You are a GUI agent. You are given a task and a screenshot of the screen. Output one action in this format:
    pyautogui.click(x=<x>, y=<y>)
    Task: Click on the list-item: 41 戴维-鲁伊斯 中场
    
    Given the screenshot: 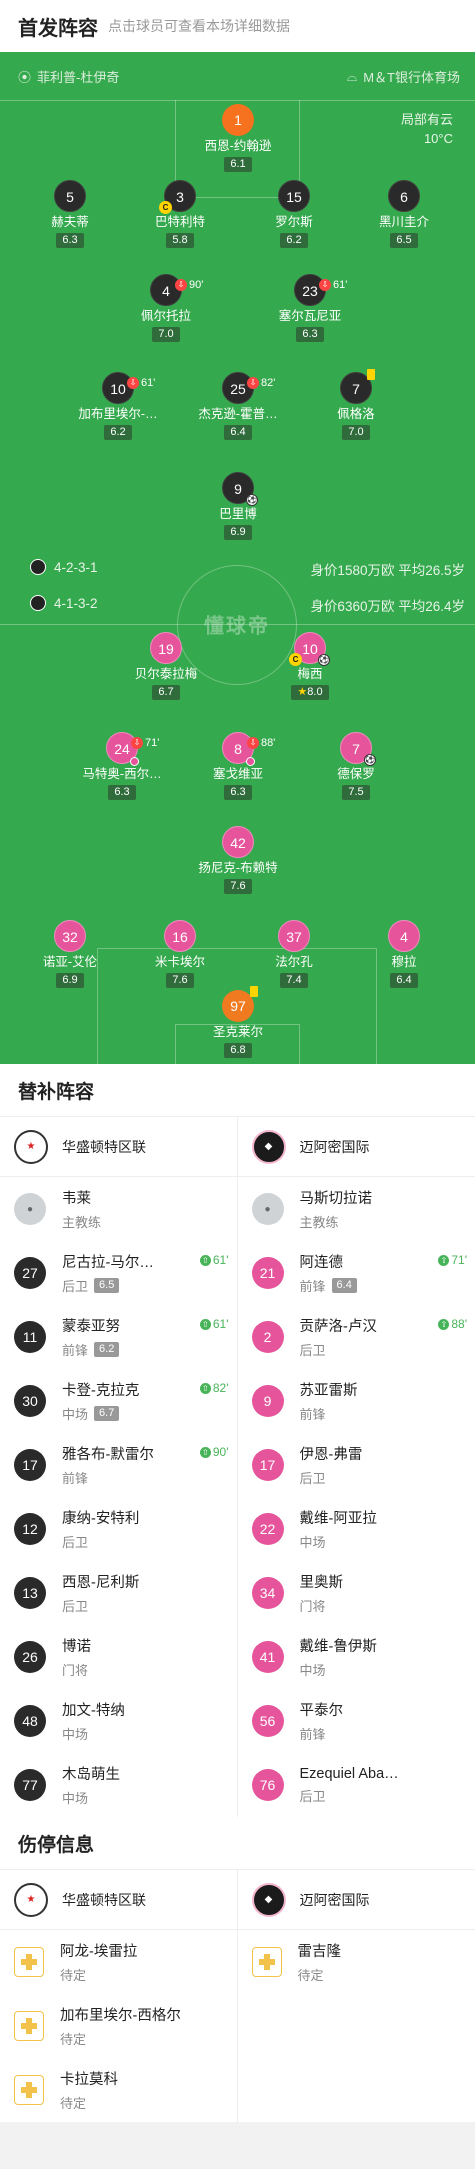 What is the action you would take?
    pyautogui.click(x=356, y=1657)
    